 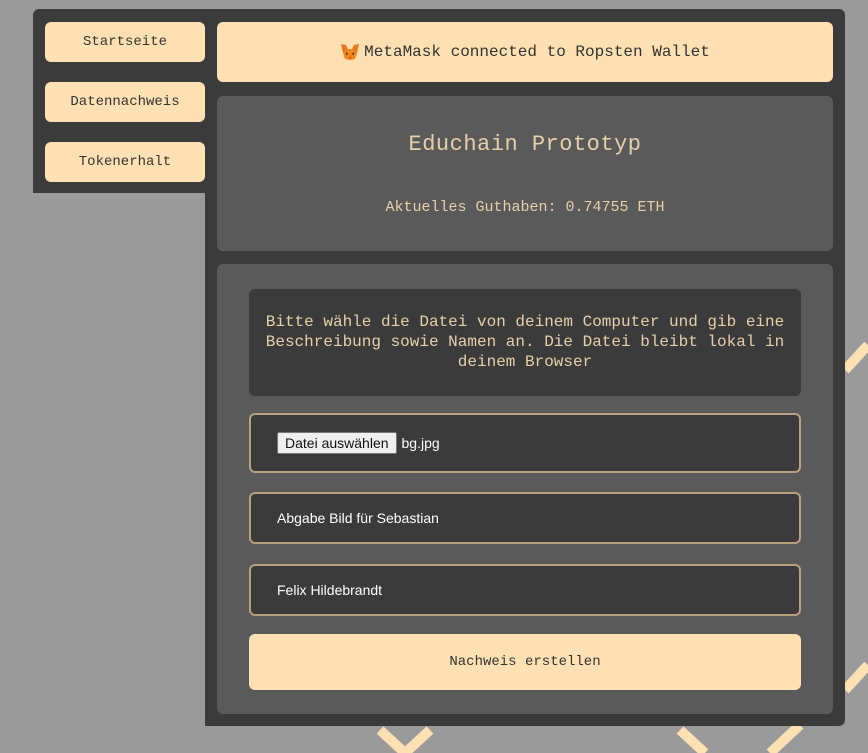 I want to click on metamask-fox-icon, so click(x=350, y=52).